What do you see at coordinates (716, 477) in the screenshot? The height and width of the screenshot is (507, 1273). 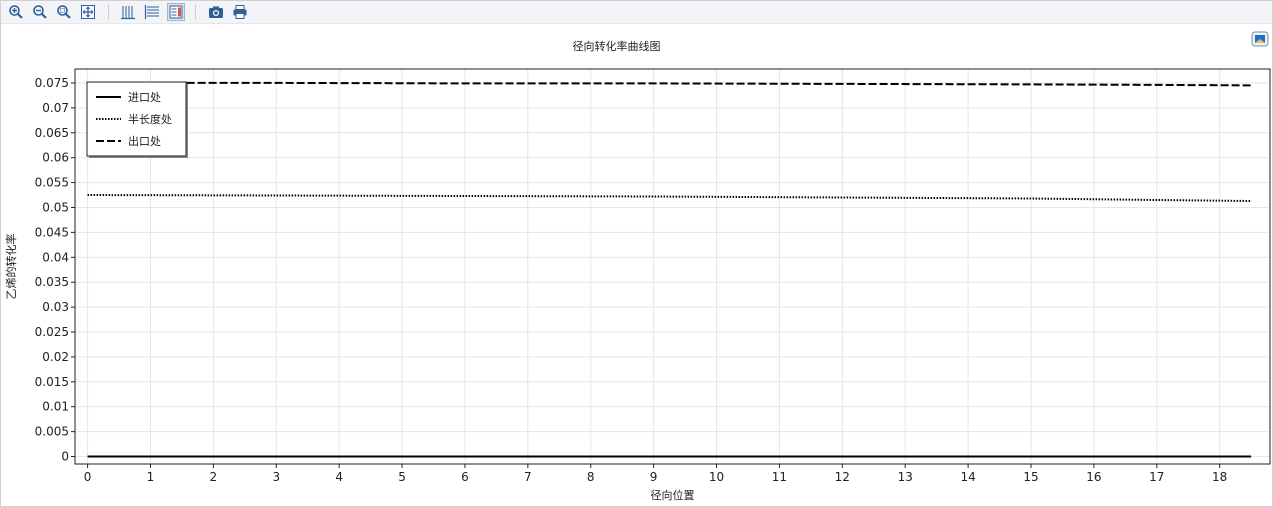 I see `x-tick-label: 10` at bounding box center [716, 477].